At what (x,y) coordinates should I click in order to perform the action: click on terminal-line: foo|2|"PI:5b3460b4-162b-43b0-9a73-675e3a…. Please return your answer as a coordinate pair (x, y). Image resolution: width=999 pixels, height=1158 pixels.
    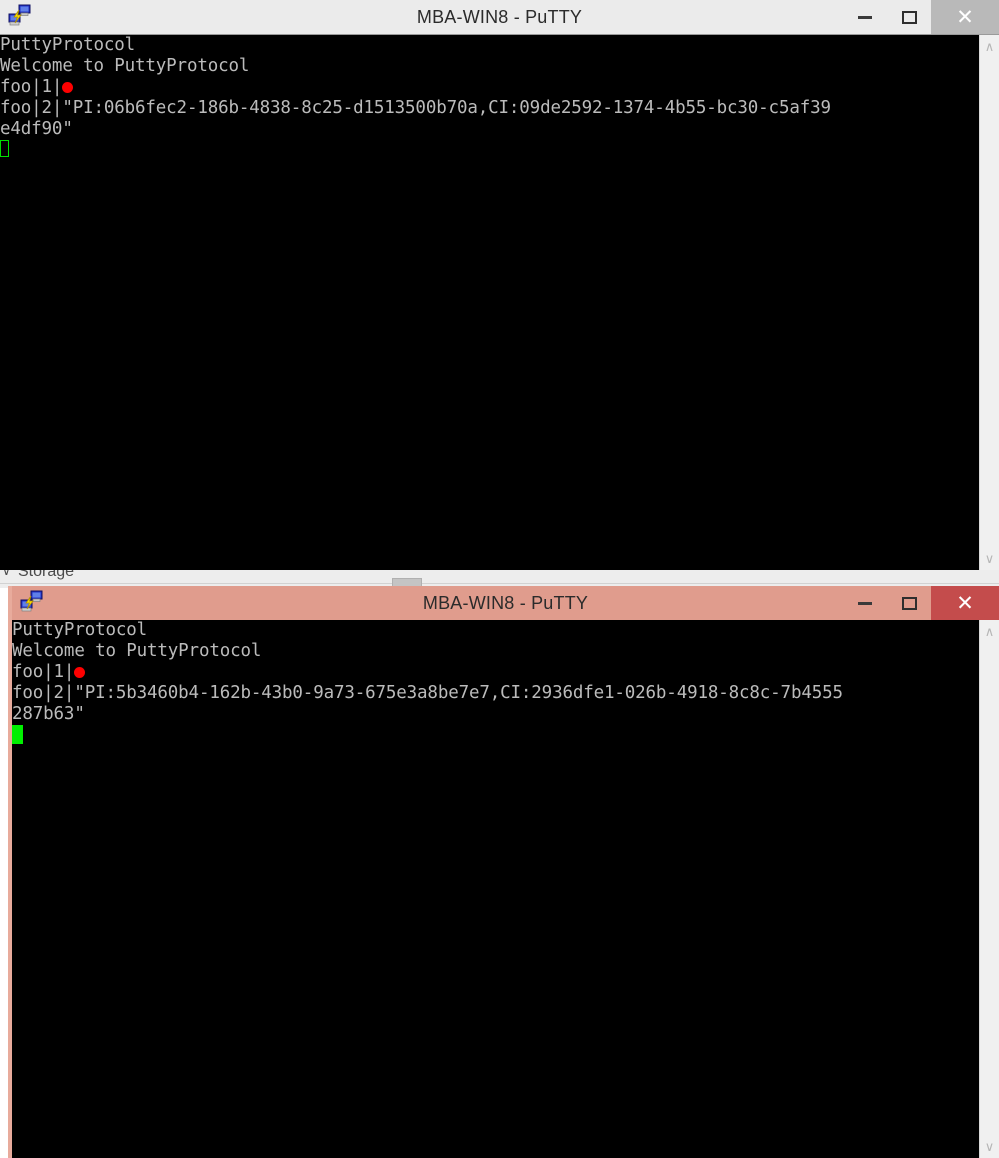
    Looking at the image, I should click on (427, 693).